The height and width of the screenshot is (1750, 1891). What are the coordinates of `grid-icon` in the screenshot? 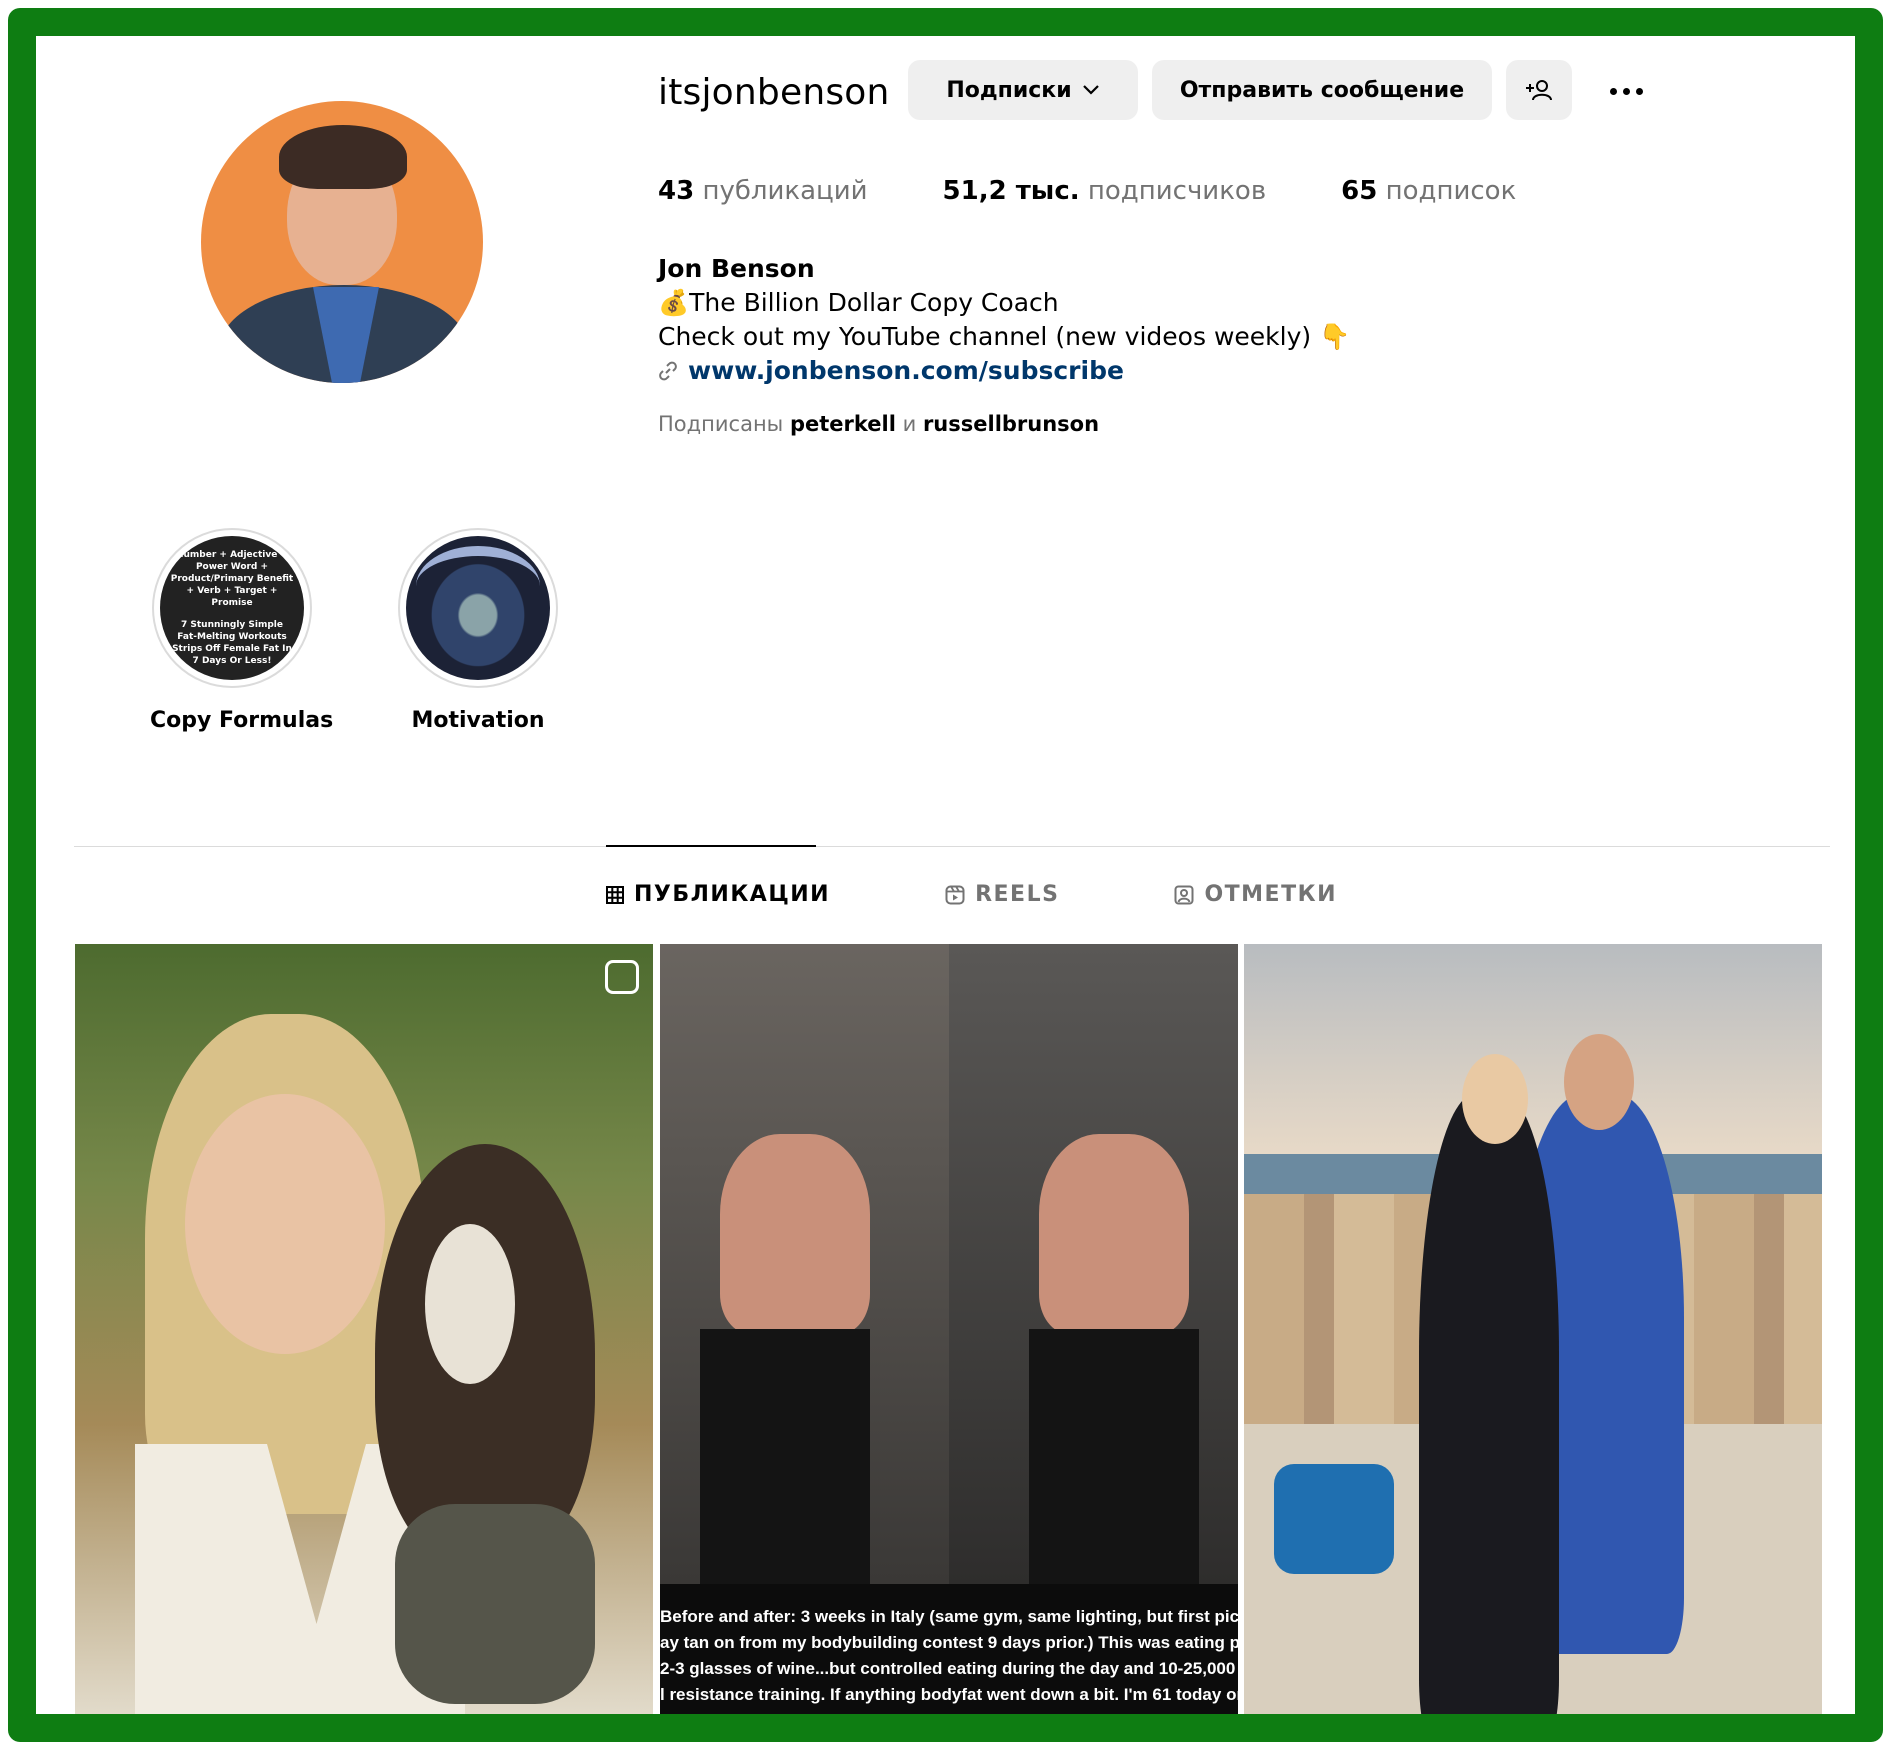 It's located at (615, 894).